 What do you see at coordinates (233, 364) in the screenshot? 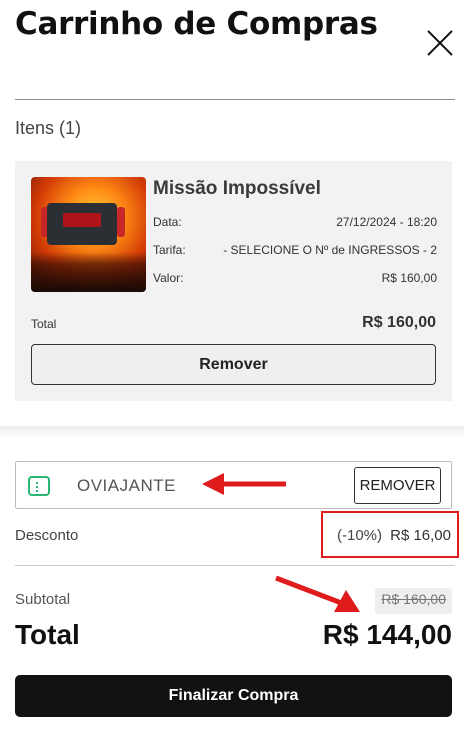
I see `remove-item-button: Remover` at bounding box center [233, 364].